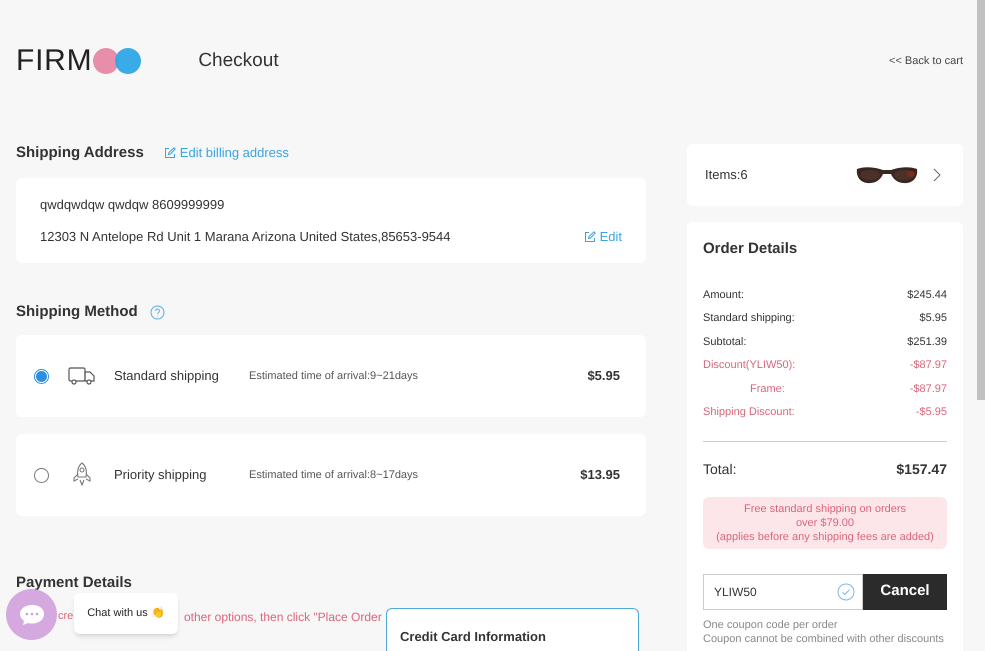 This screenshot has height=651, width=985. Describe the element at coordinates (167, 376) in the screenshot. I see `shipping-name: Standard shipping` at that location.